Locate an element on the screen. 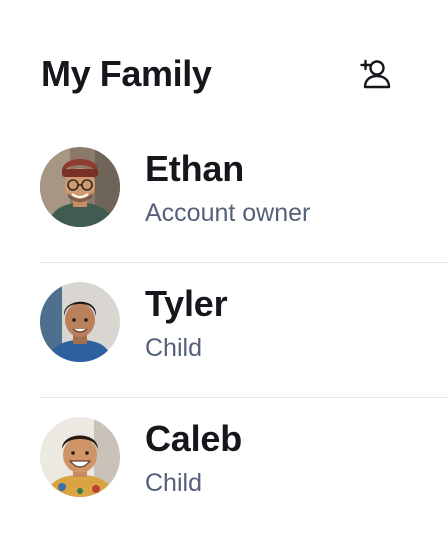  avatar-caleb is located at coordinates (80, 457).